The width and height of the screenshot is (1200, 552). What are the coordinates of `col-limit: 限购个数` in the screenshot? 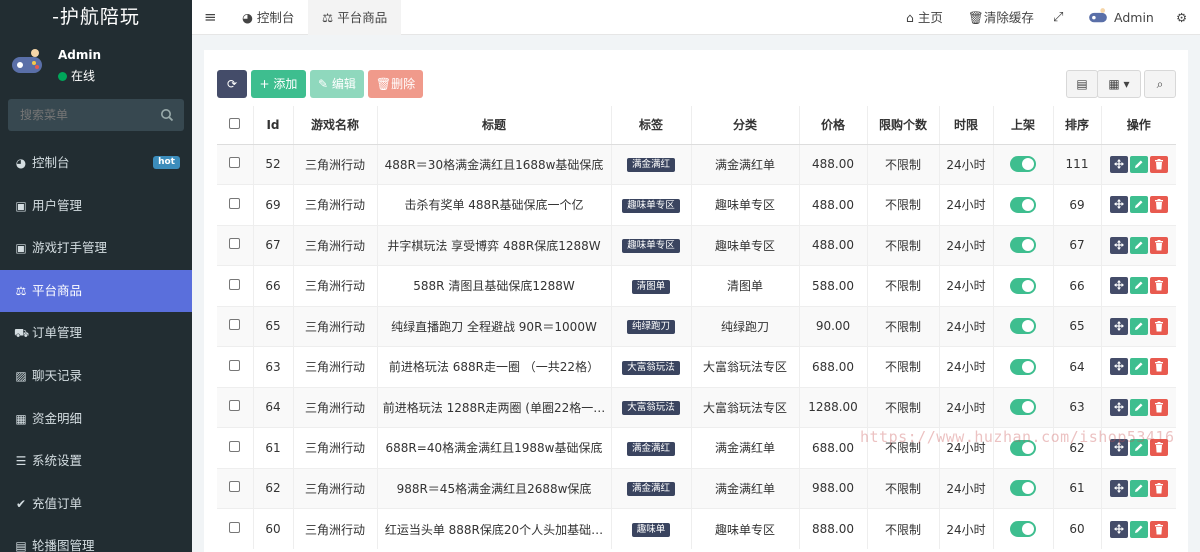 It's located at (902, 125).